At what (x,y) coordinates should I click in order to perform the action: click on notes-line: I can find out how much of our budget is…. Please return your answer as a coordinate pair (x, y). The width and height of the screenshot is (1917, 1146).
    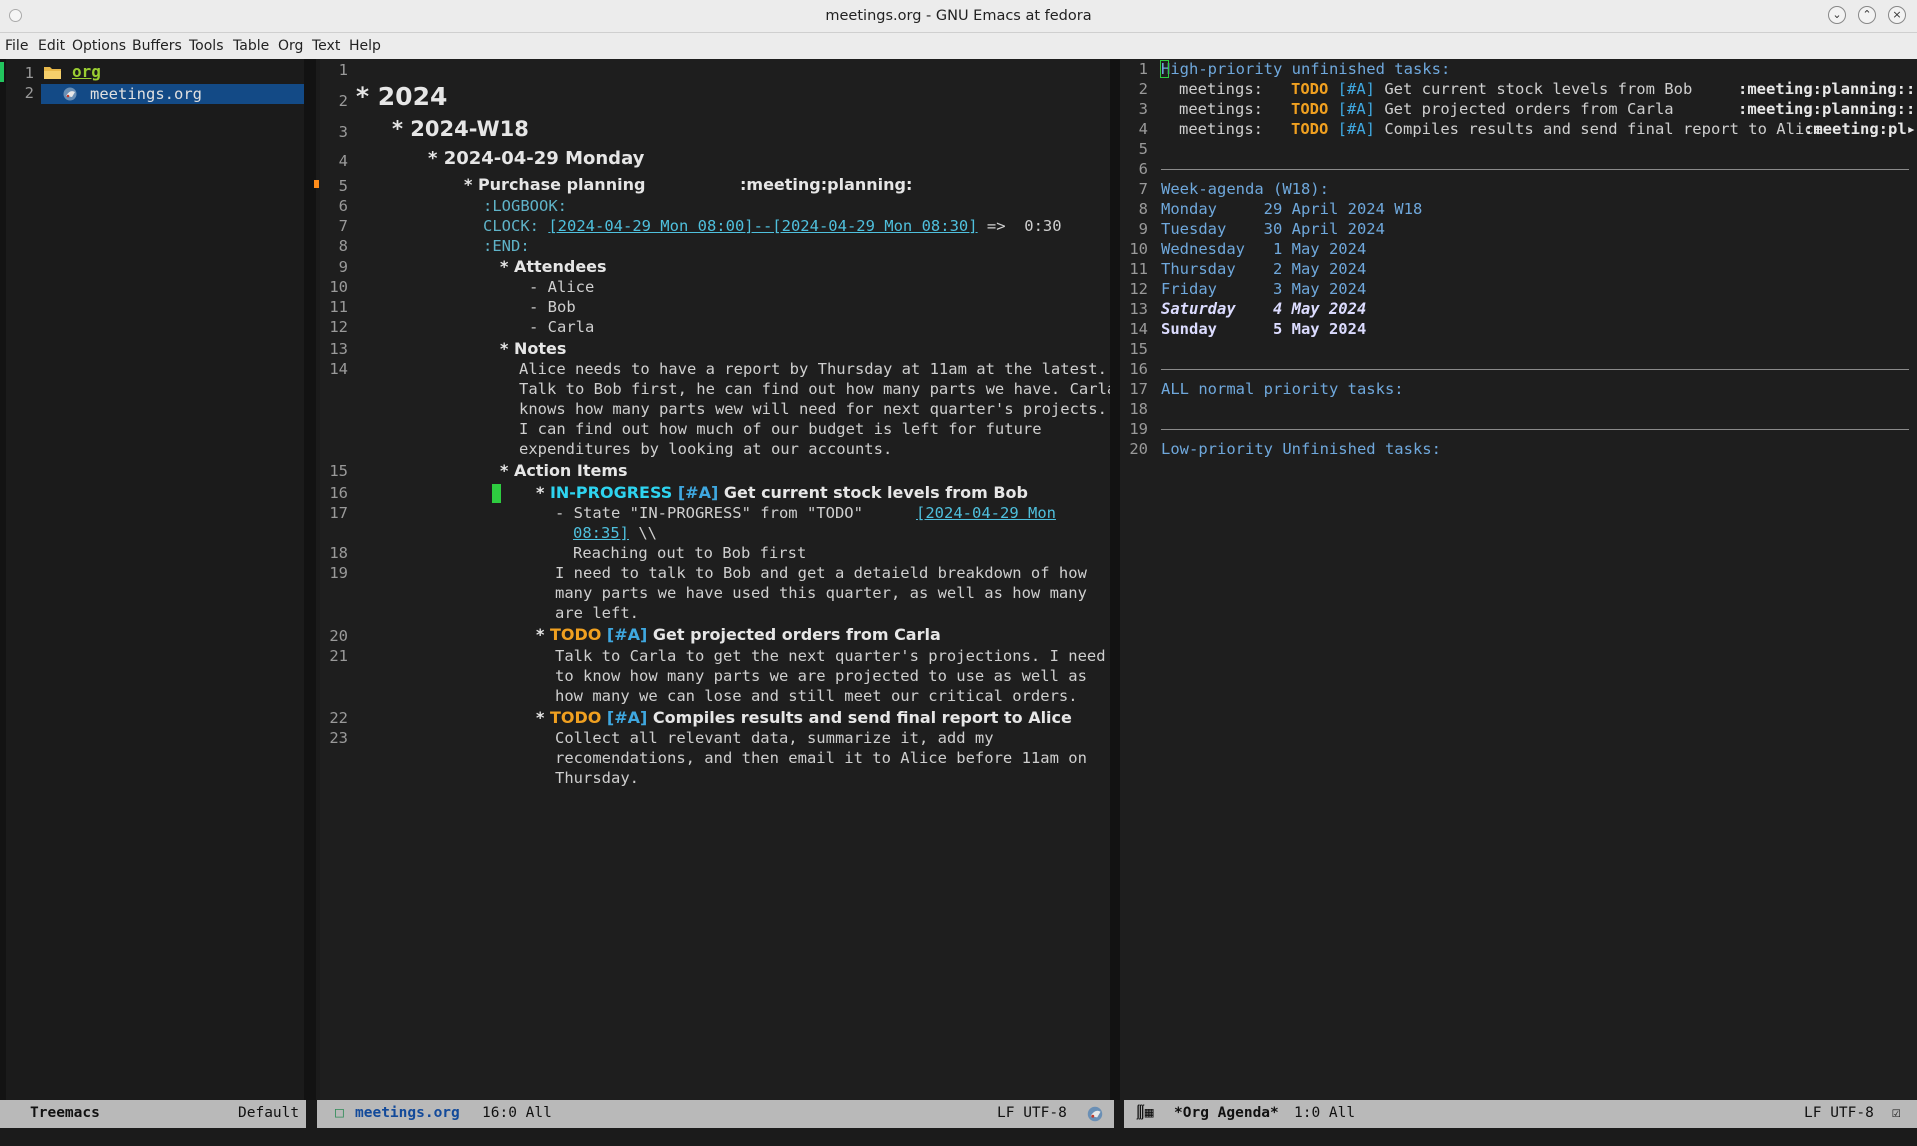
    Looking at the image, I should click on (780, 429).